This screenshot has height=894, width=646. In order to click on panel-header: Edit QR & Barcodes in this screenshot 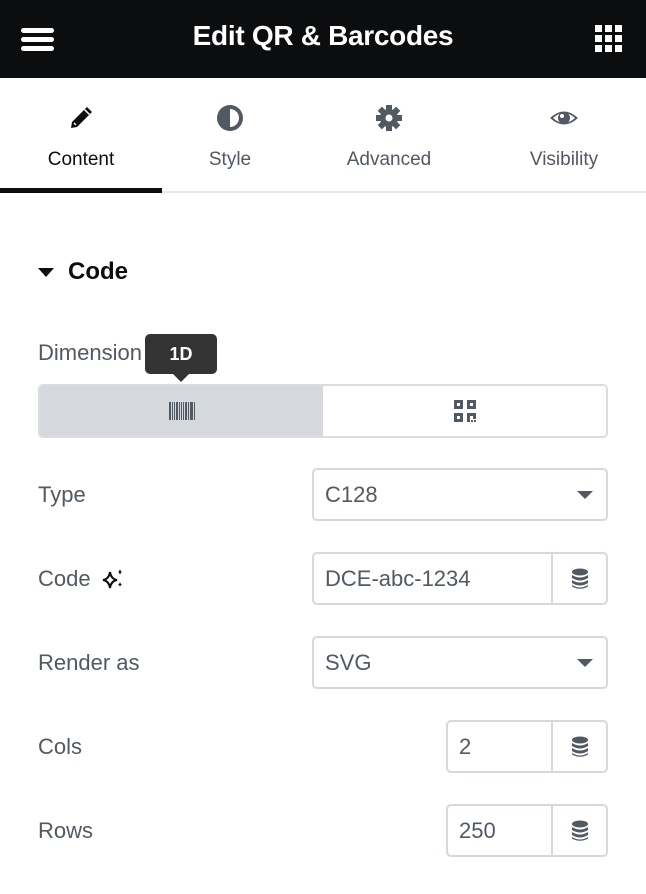, I will do `click(323, 39)`.